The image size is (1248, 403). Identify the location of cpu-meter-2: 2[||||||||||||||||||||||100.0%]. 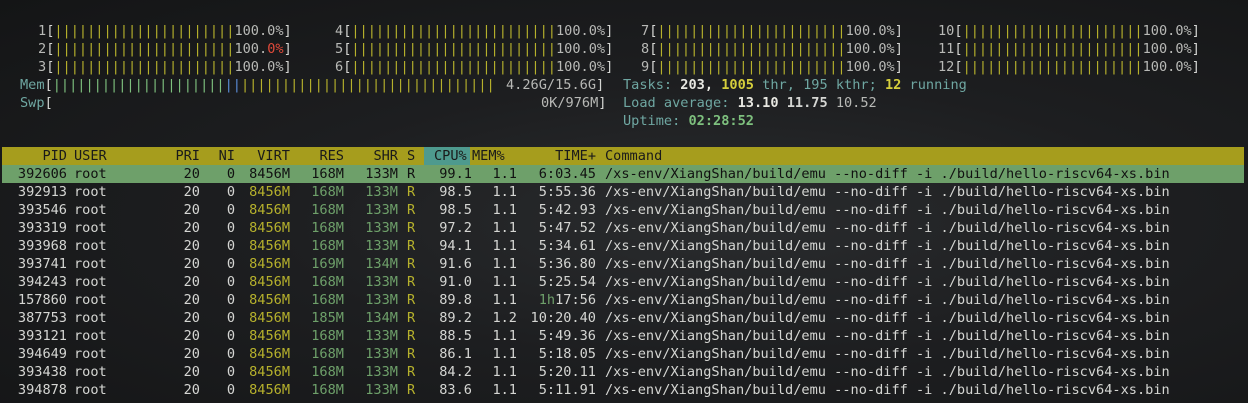
(165, 49).